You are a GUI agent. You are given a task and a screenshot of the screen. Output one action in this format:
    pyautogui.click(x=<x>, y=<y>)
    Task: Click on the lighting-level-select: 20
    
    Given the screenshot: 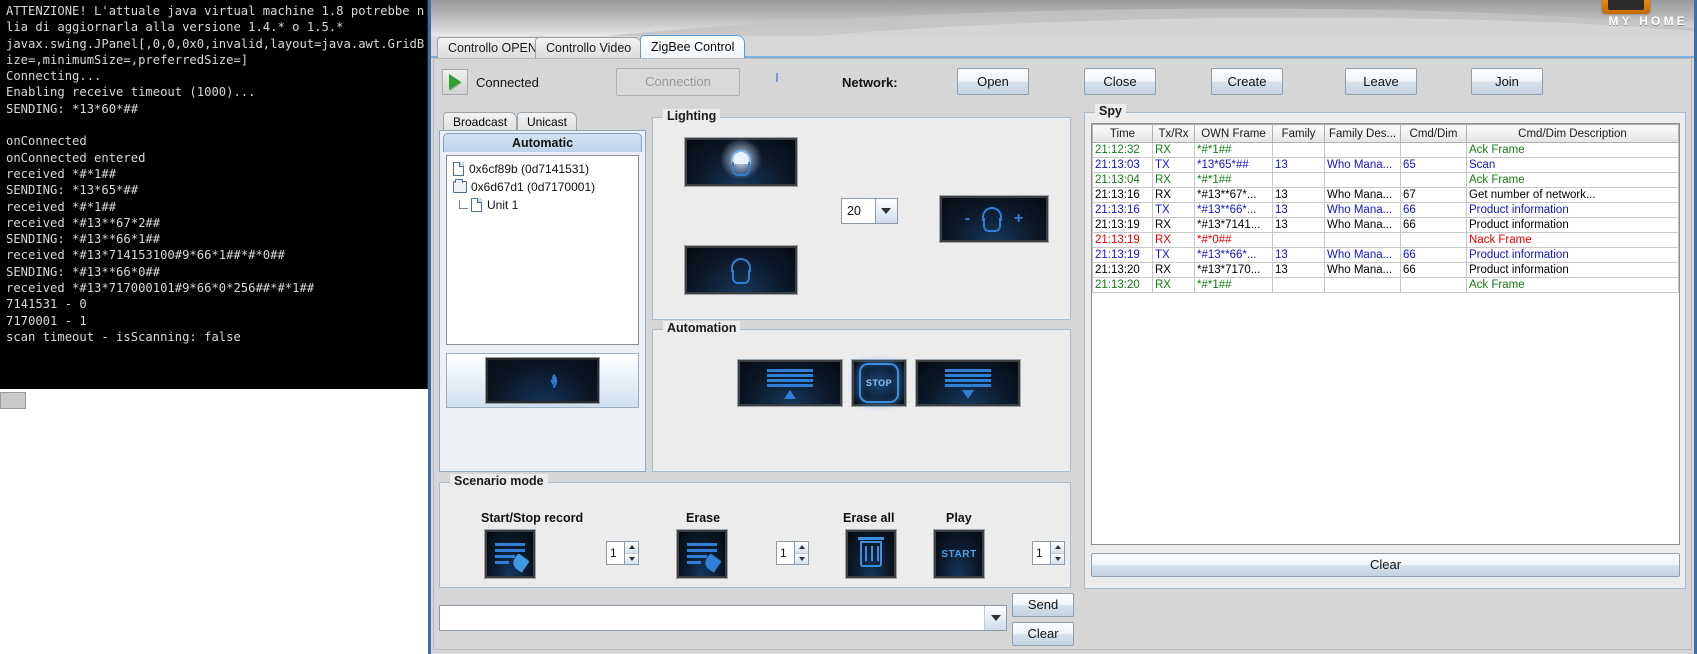 What is the action you would take?
    pyautogui.click(x=869, y=211)
    